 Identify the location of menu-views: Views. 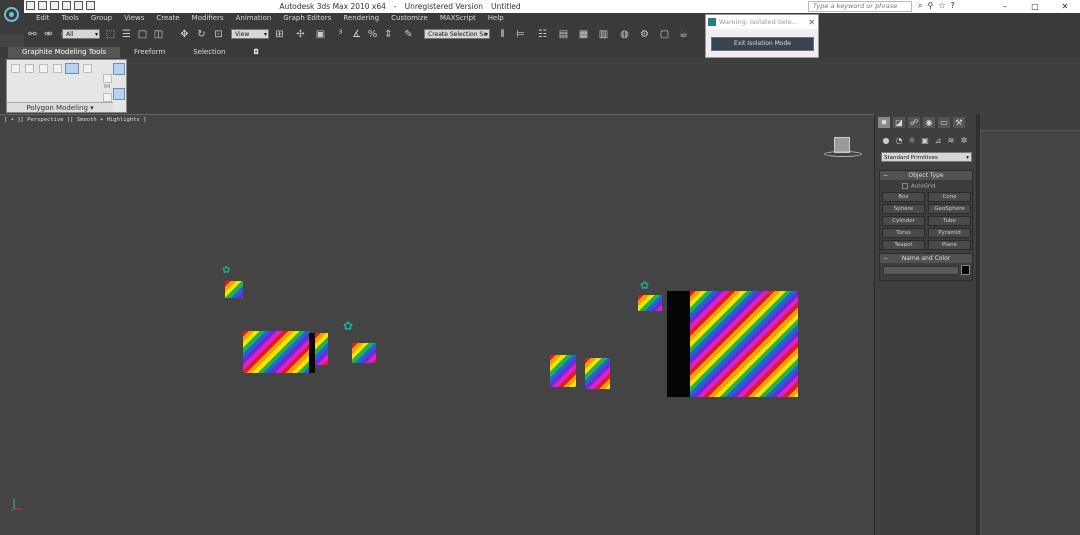
(134, 18).